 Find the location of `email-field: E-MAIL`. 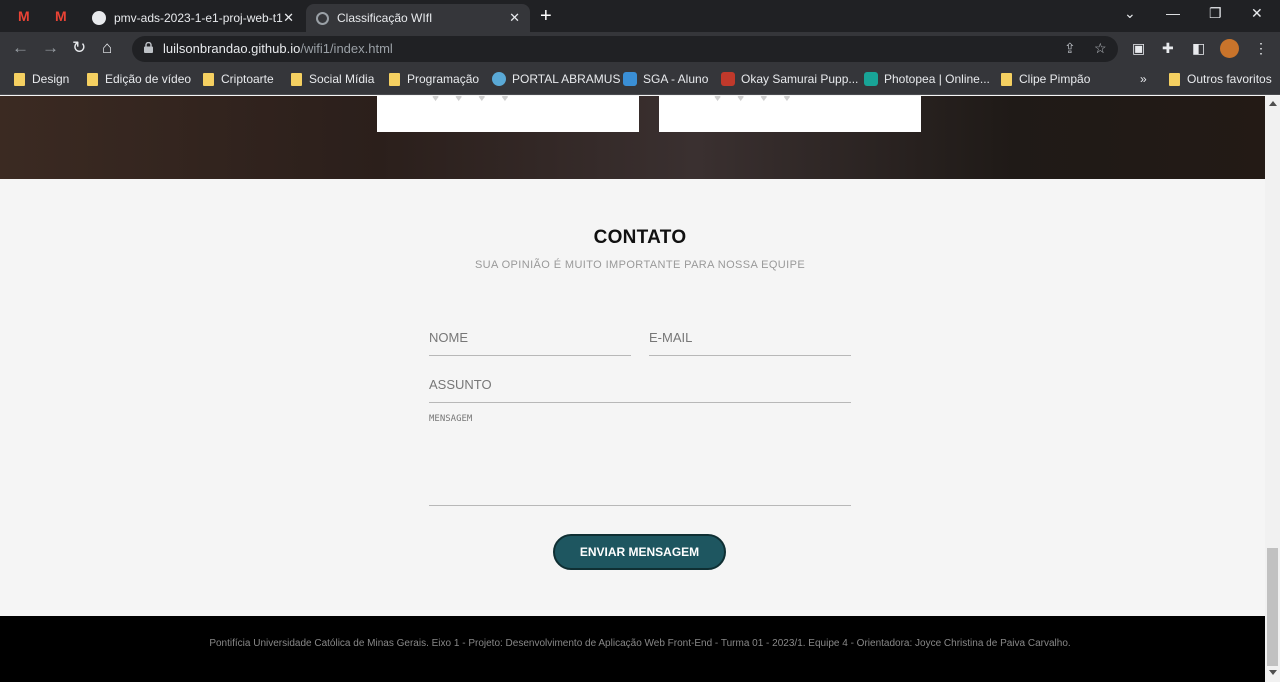

email-field: E-MAIL is located at coordinates (750, 339).